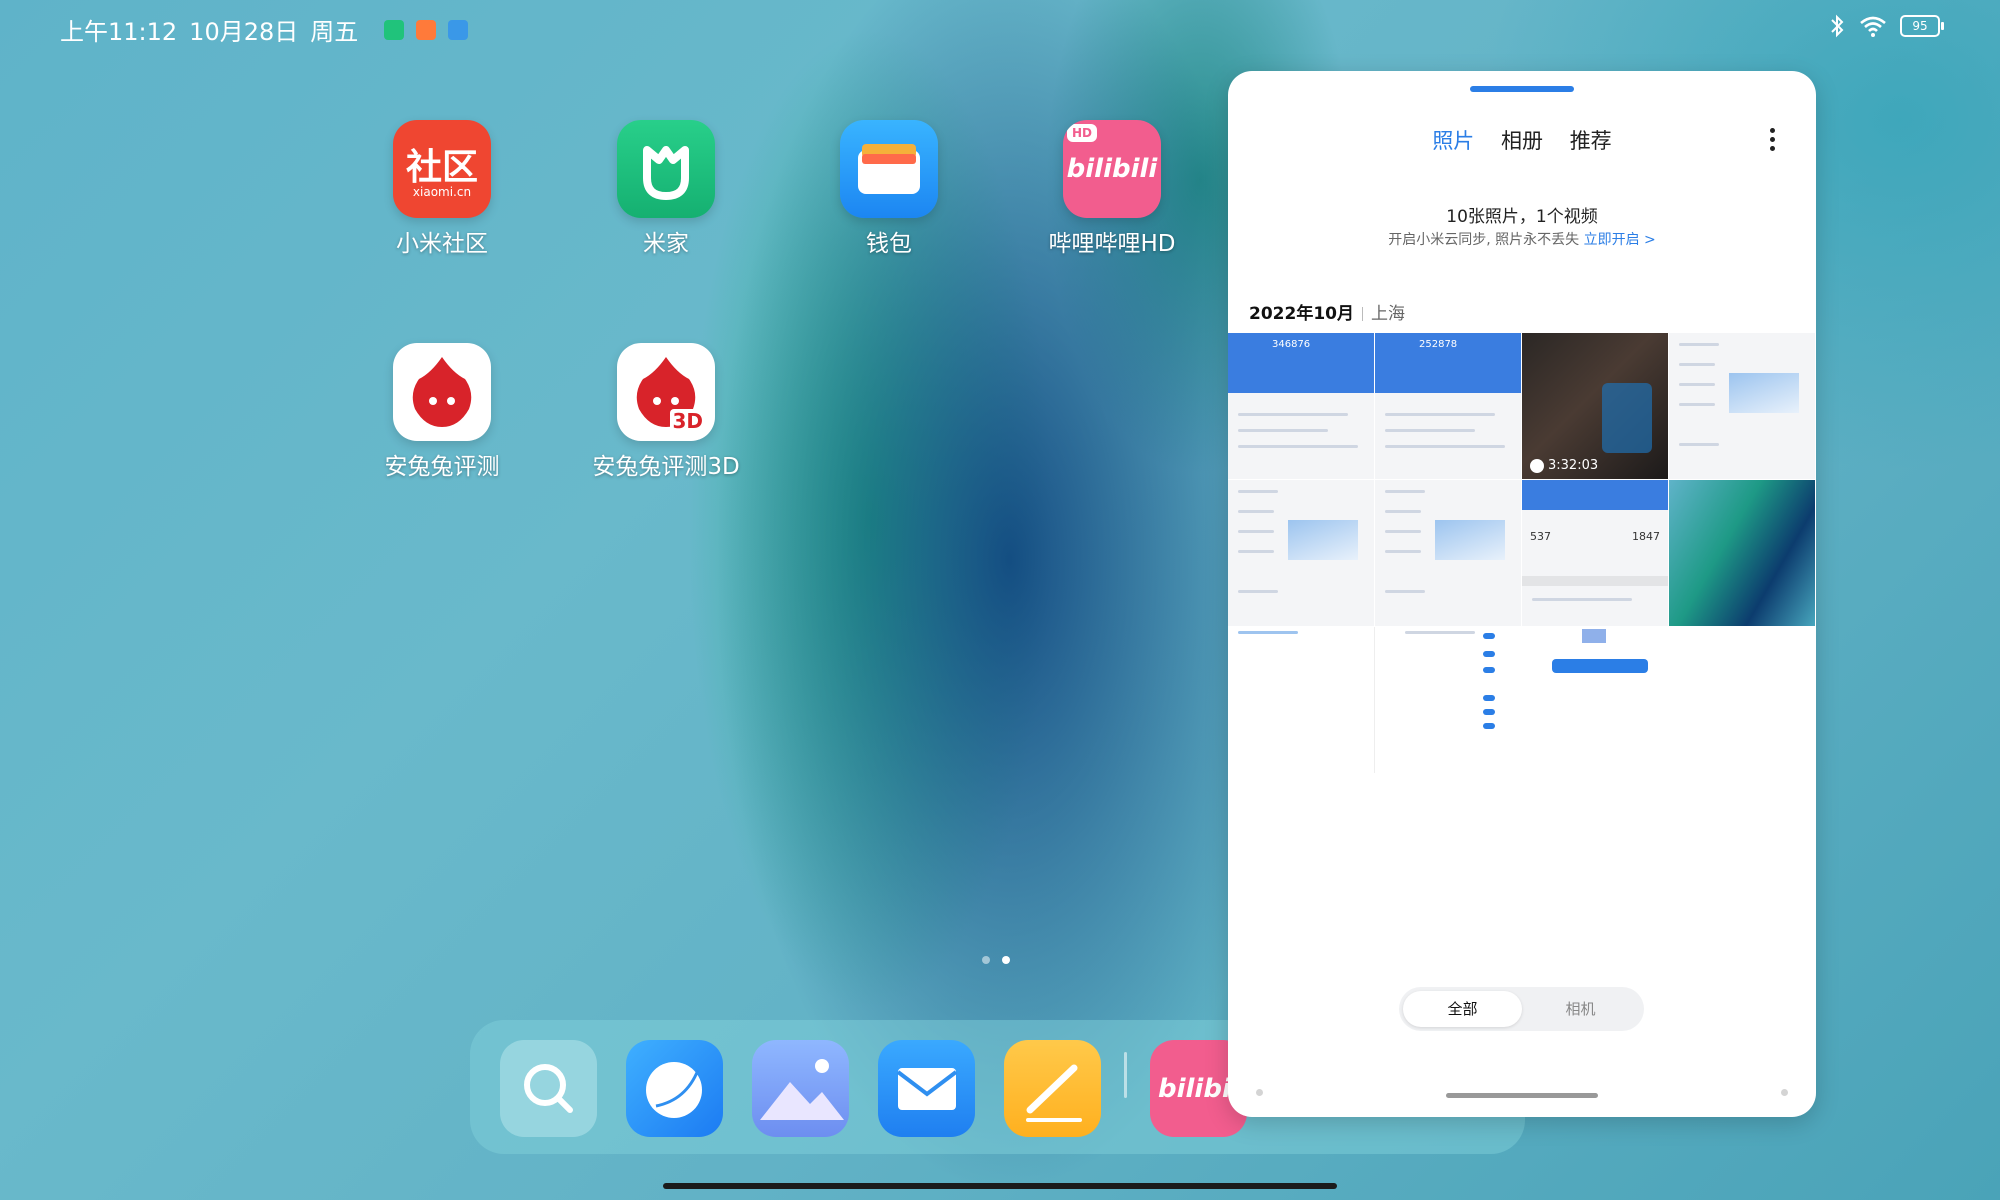 This screenshot has width=2000, height=1200. I want to click on window-bottom-bar, so click(1522, 1095).